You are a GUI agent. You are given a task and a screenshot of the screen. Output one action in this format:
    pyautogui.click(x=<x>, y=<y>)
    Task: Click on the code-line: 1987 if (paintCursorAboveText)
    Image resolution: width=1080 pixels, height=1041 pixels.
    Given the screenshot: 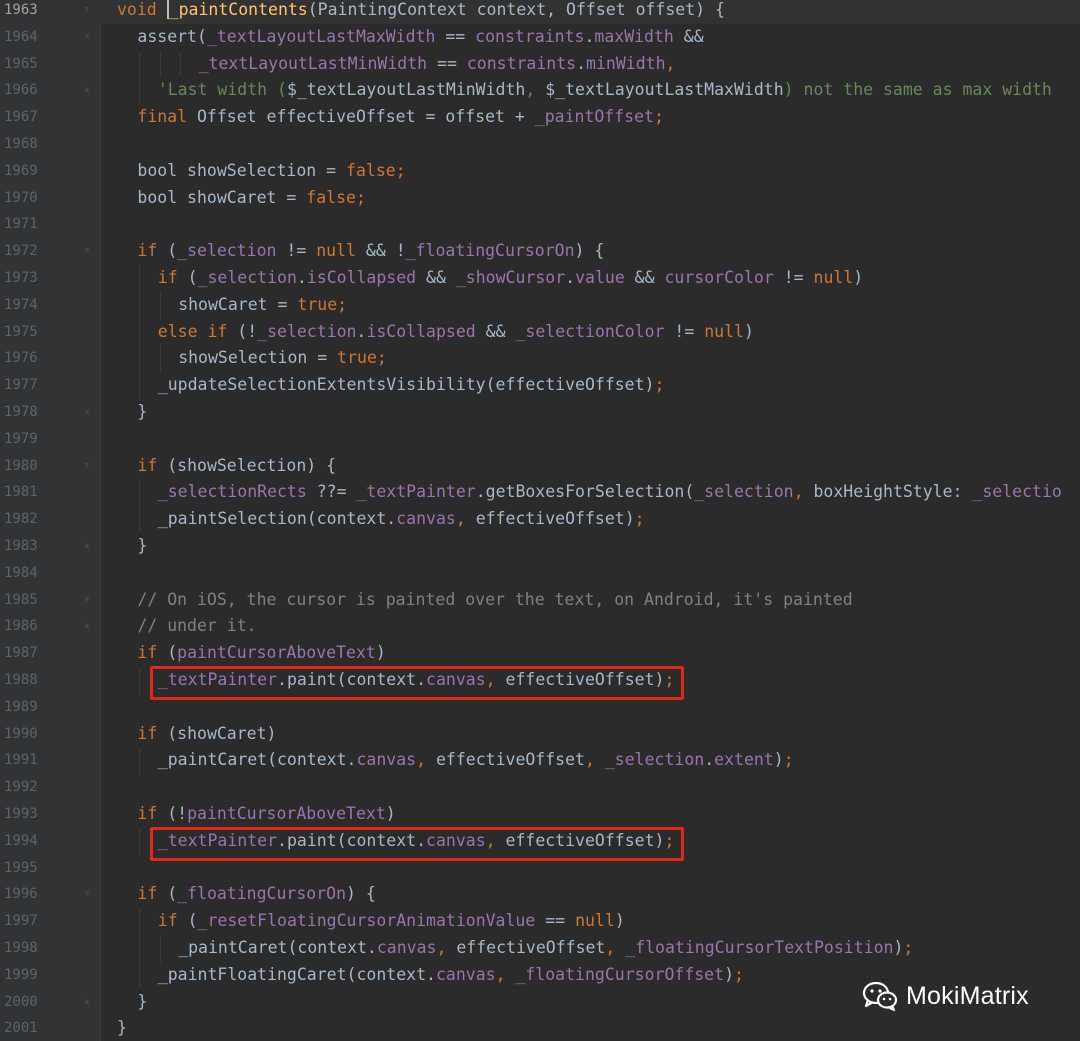 What is the action you would take?
    pyautogui.click(x=540, y=653)
    